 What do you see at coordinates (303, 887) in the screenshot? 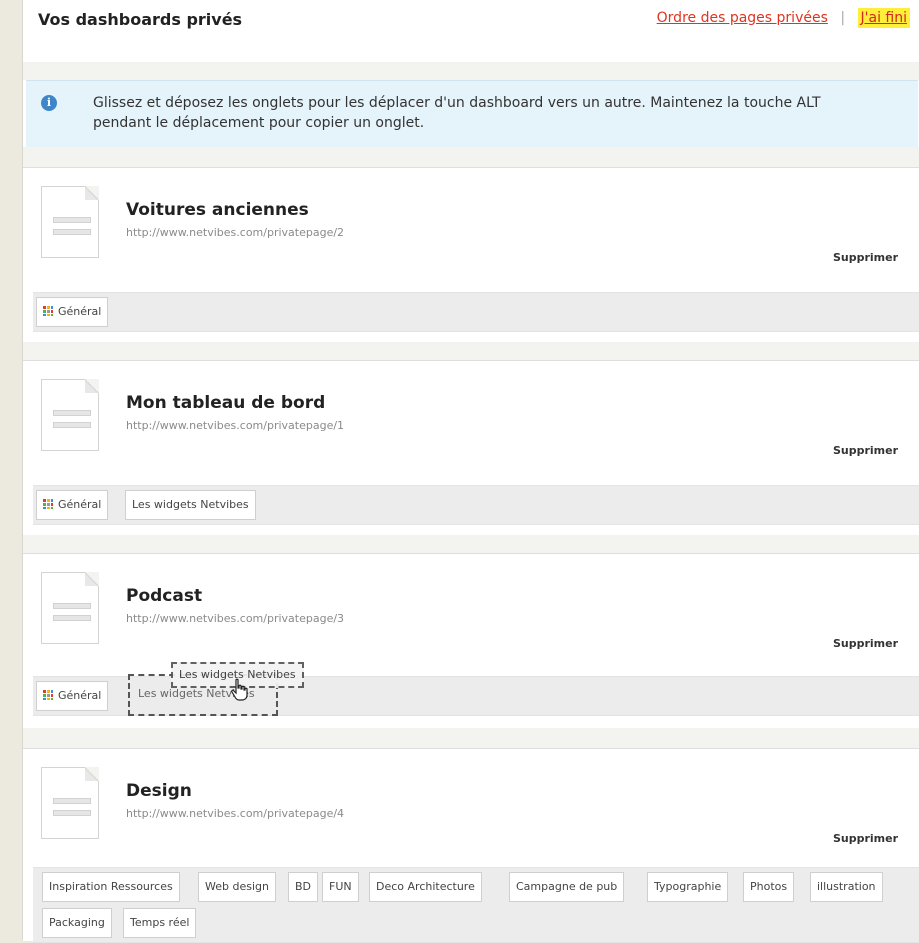
I see `tab-bd: BD` at bounding box center [303, 887].